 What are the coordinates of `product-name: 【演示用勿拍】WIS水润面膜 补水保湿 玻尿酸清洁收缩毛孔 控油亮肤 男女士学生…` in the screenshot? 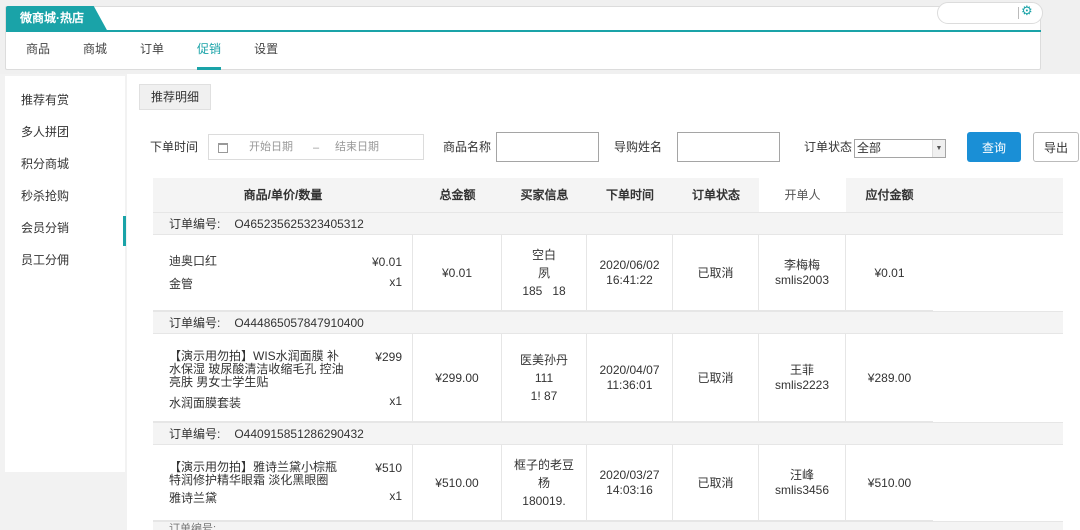 It's located at (257, 369).